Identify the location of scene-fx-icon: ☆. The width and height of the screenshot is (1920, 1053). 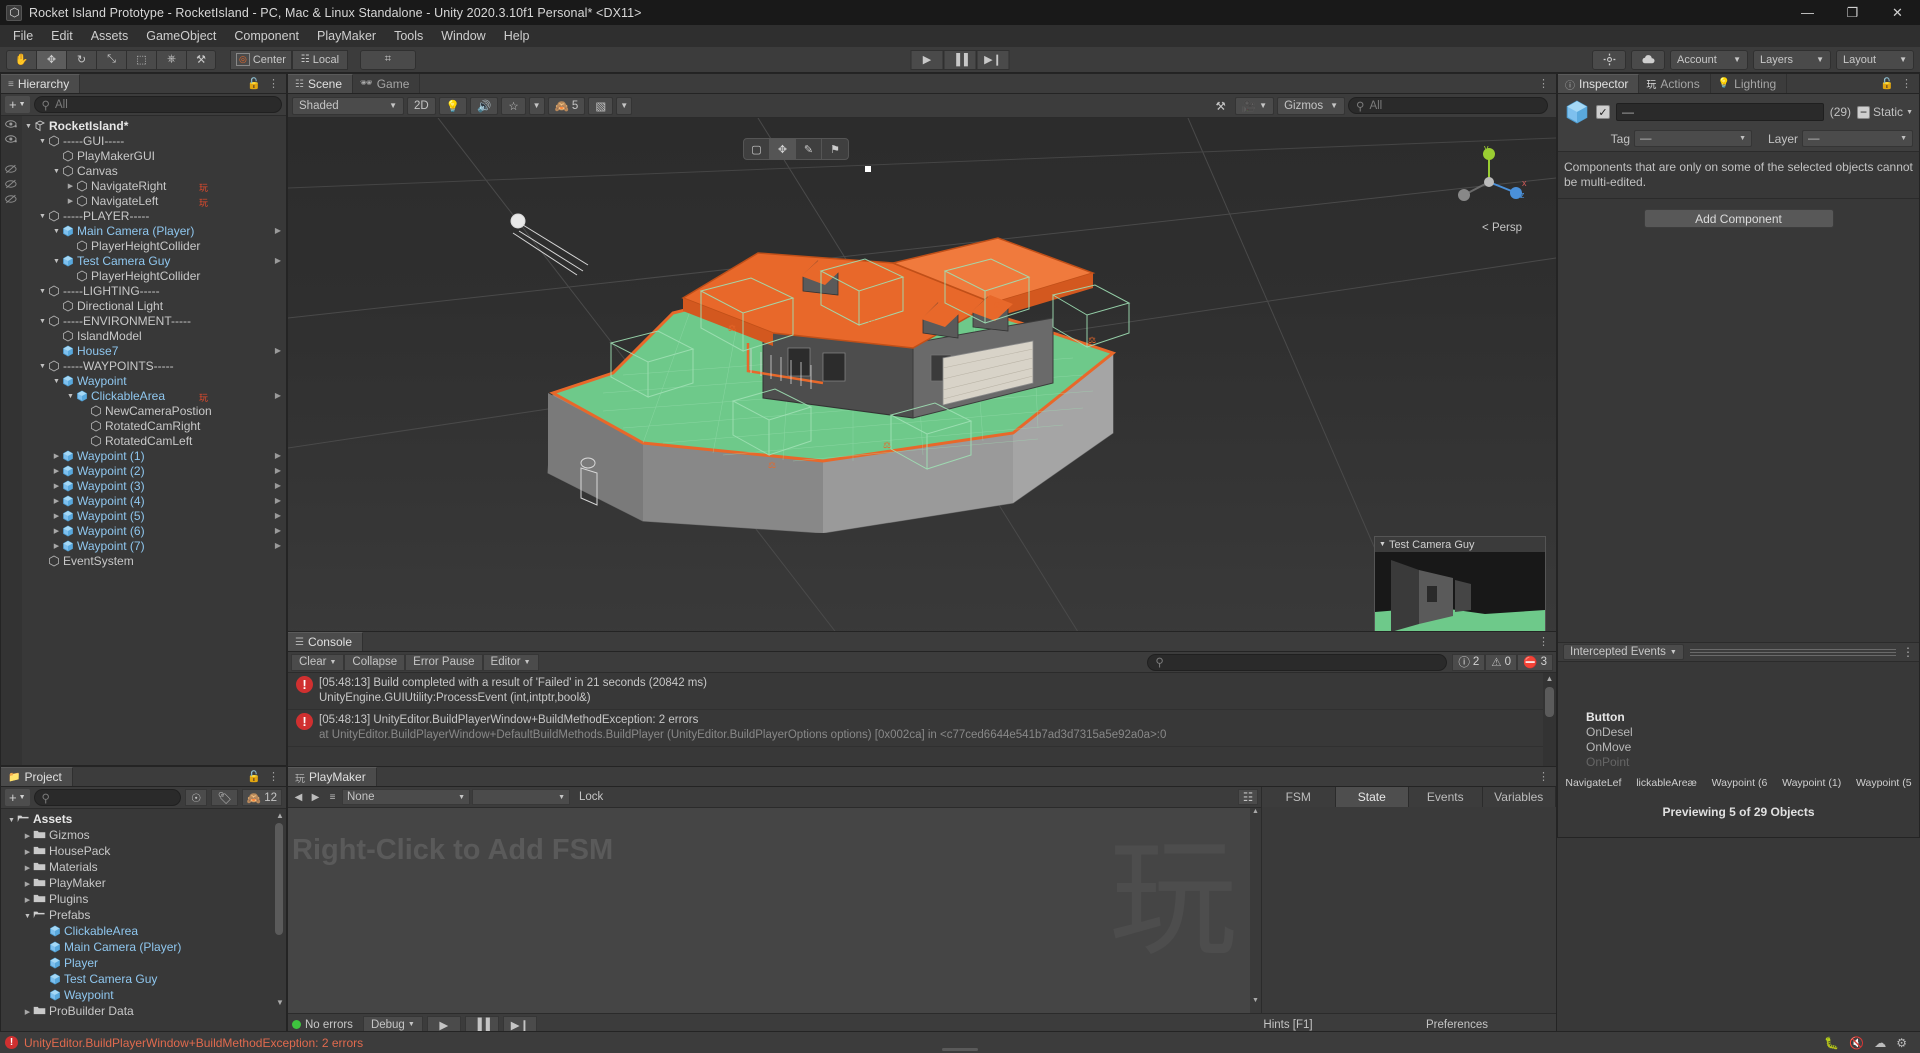
(513, 105).